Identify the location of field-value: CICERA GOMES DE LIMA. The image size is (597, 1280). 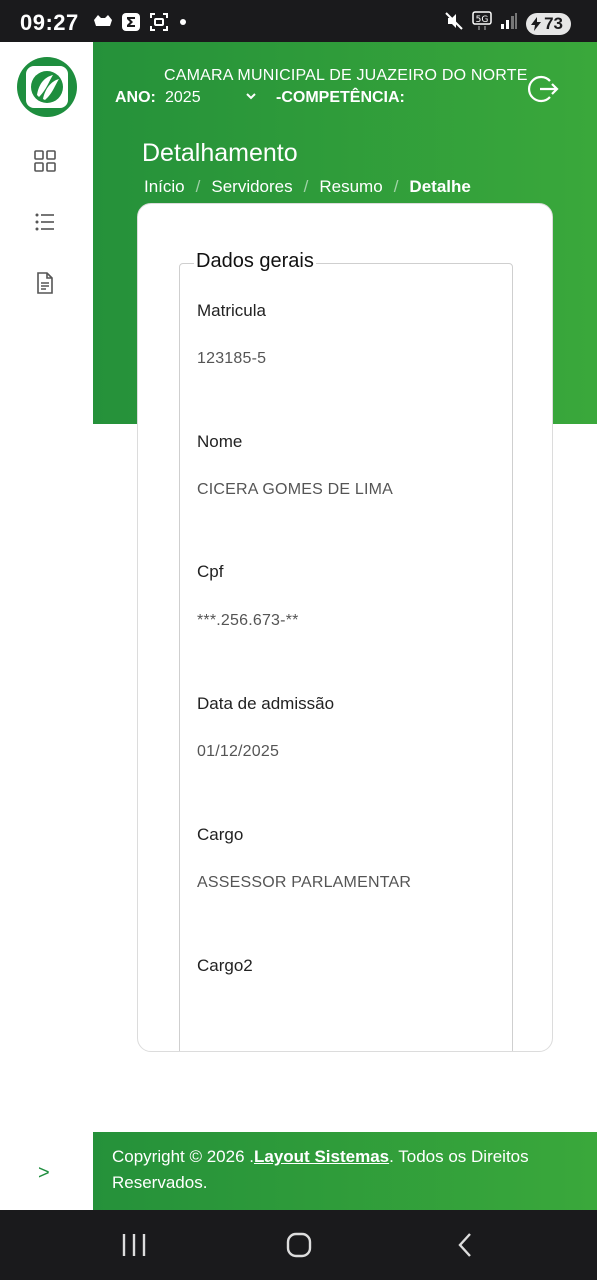
(295, 489).